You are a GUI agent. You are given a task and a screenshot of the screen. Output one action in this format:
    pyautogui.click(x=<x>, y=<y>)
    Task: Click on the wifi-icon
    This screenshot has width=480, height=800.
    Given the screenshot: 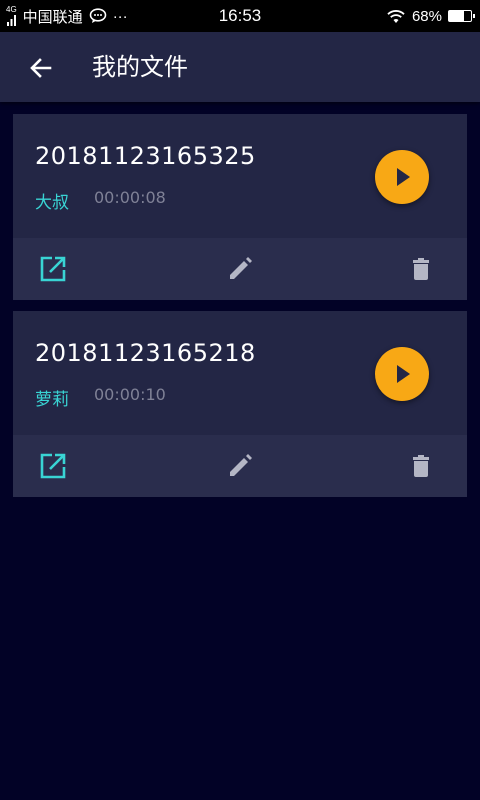 What is the action you would take?
    pyautogui.click(x=396, y=16)
    